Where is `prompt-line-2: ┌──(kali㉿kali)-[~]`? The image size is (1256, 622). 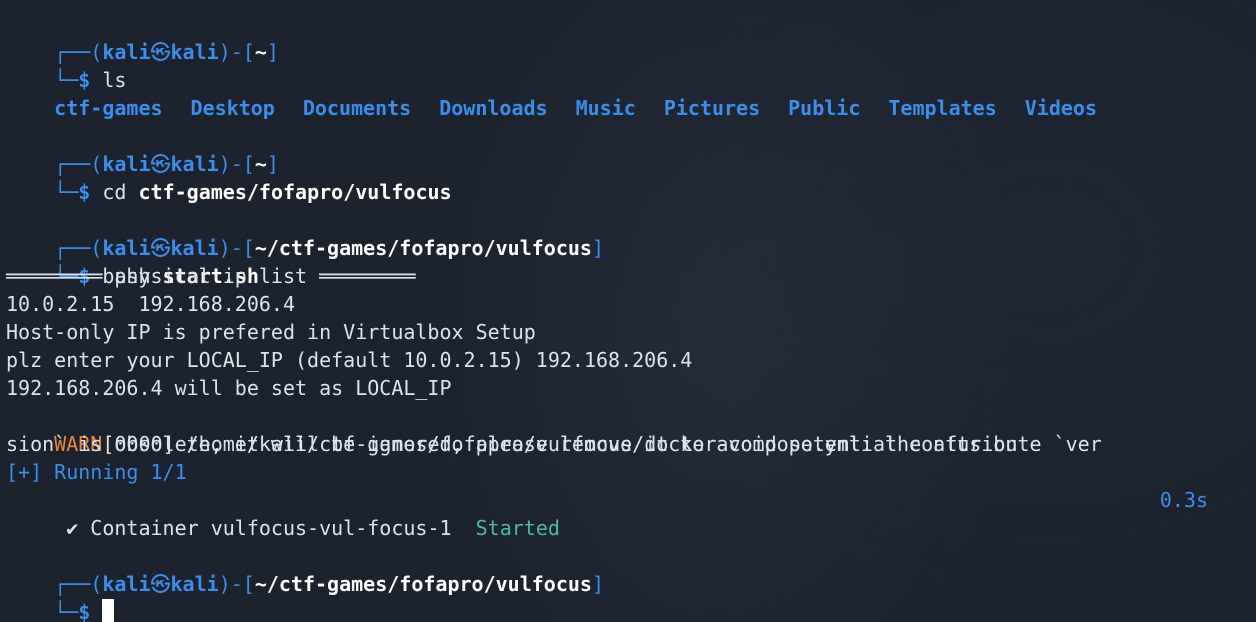 prompt-line-2: ┌──(kali㉿kali)-[~] is located at coordinates (166, 164).